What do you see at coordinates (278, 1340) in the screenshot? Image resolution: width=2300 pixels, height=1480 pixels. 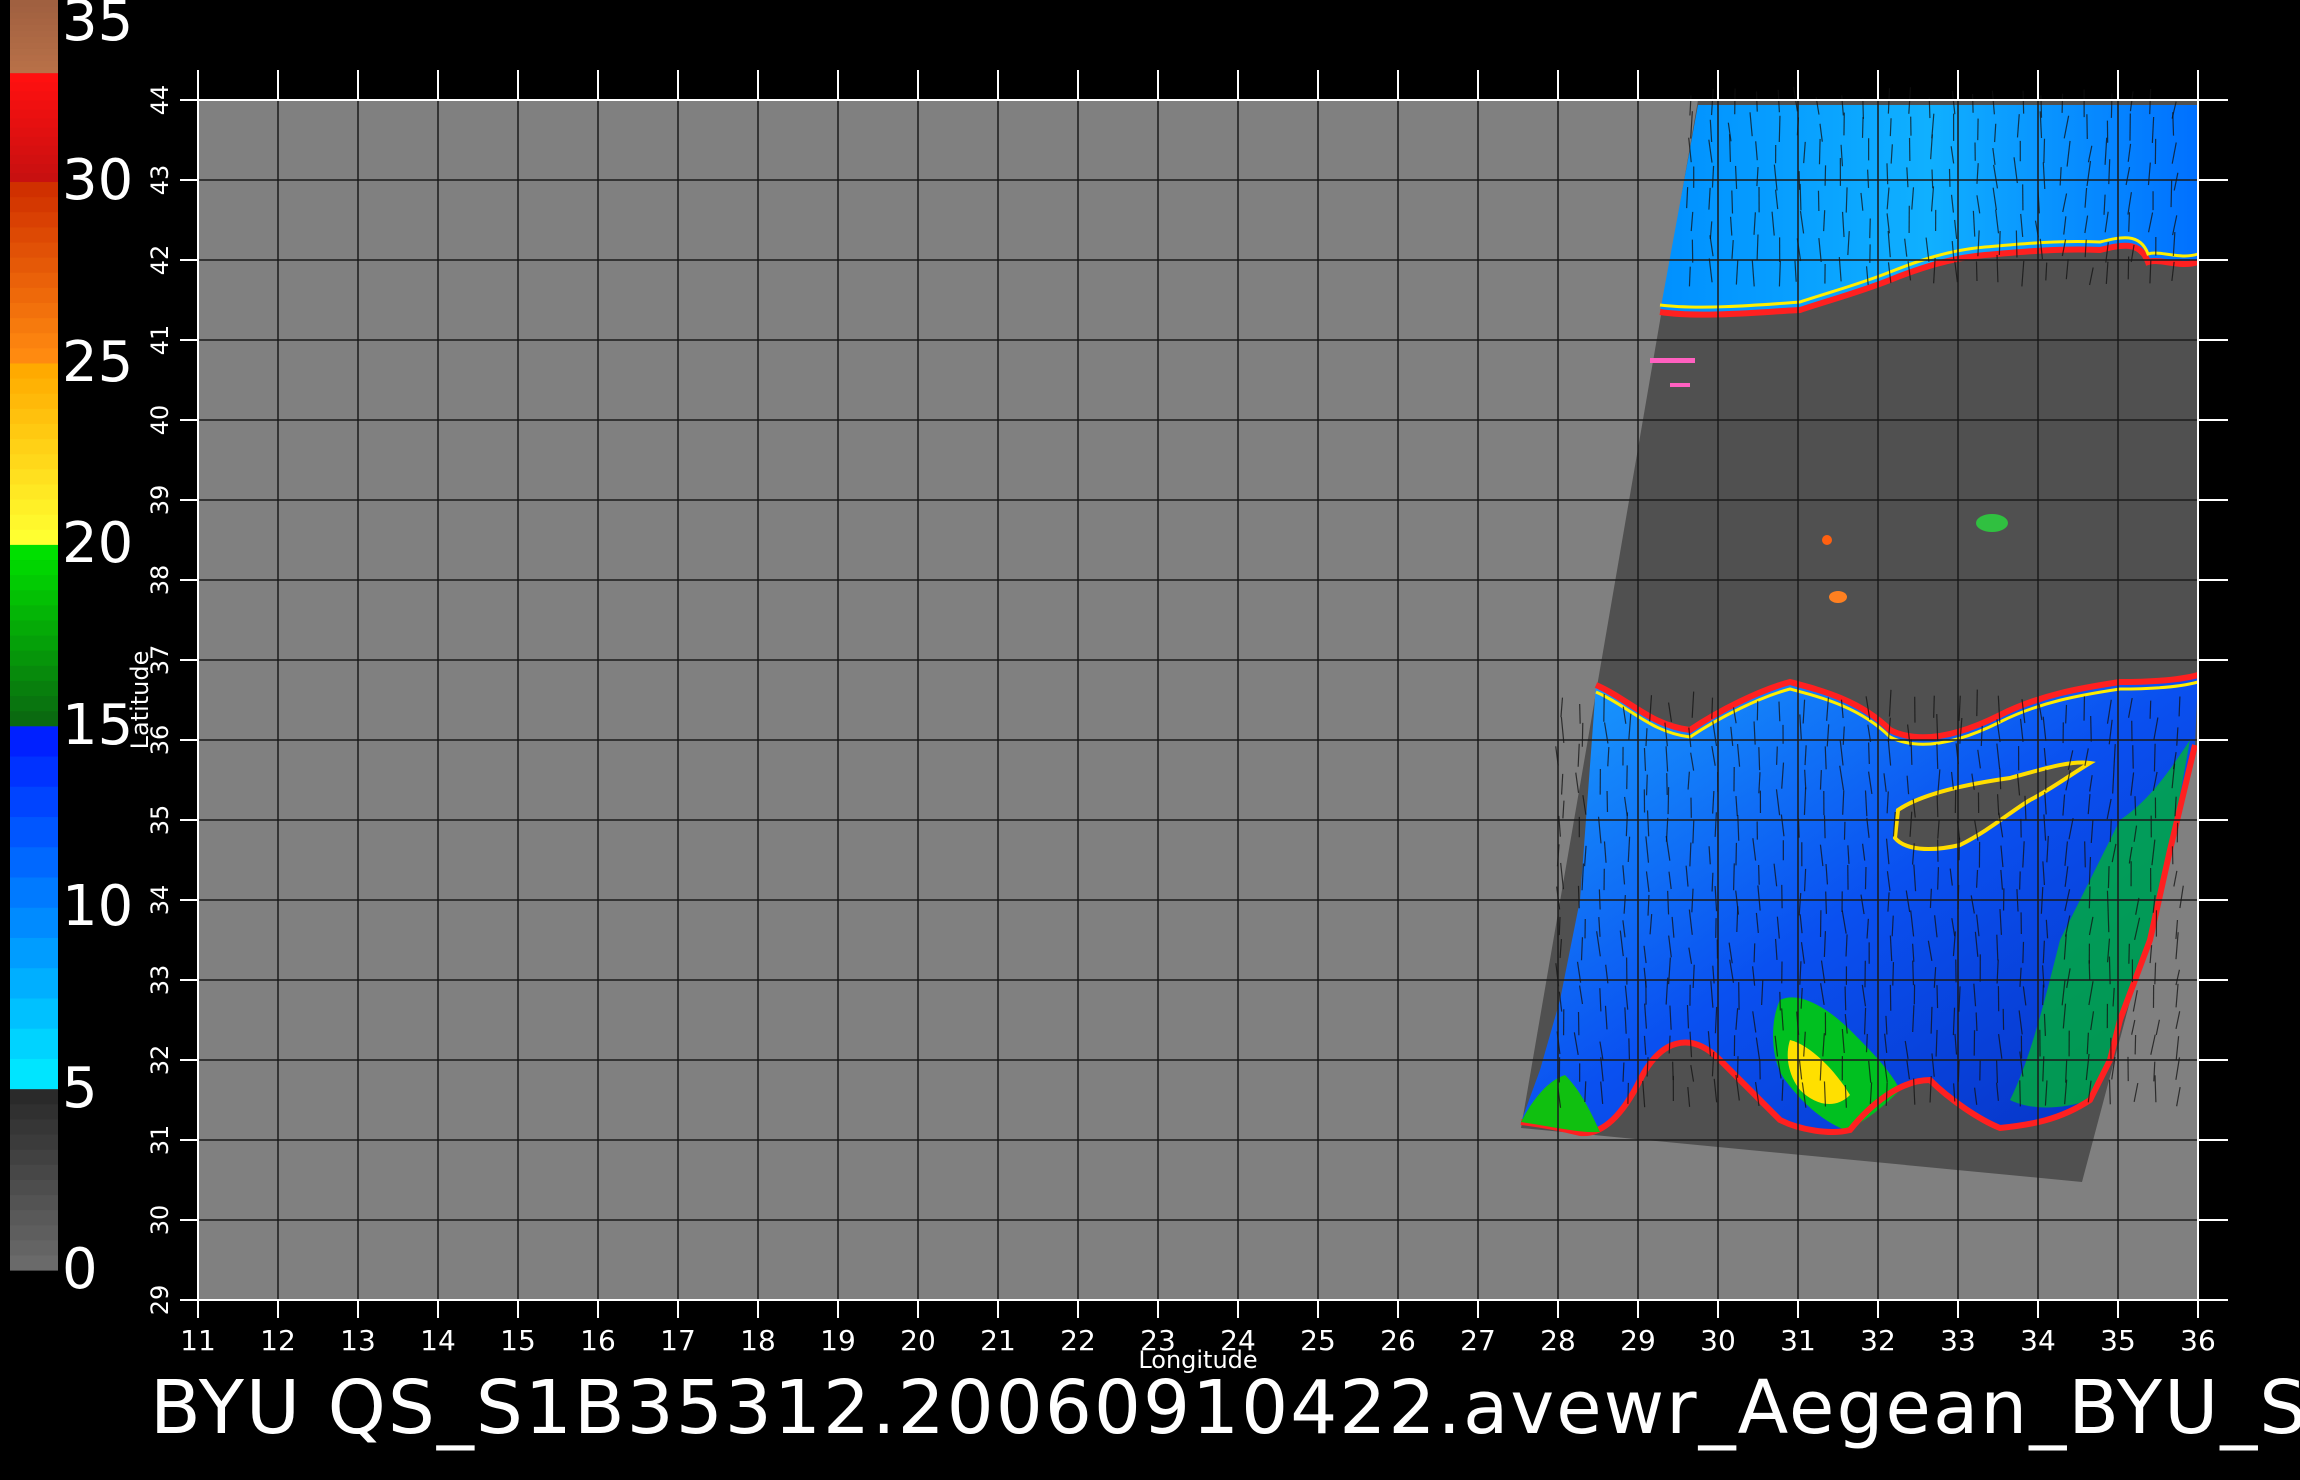 I see `x-tick-label: 12` at bounding box center [278, 1340].